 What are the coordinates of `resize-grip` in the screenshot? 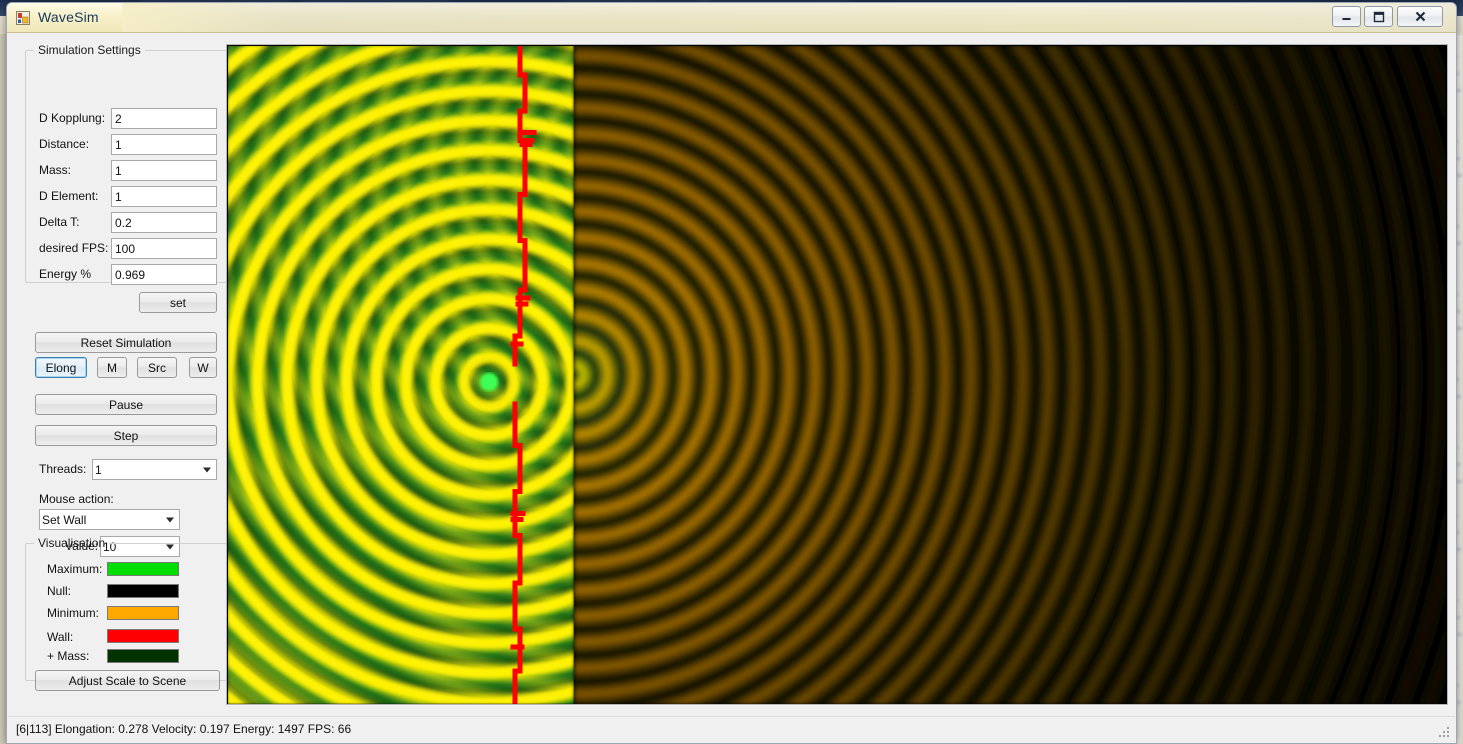 It's located at (1444, 732).